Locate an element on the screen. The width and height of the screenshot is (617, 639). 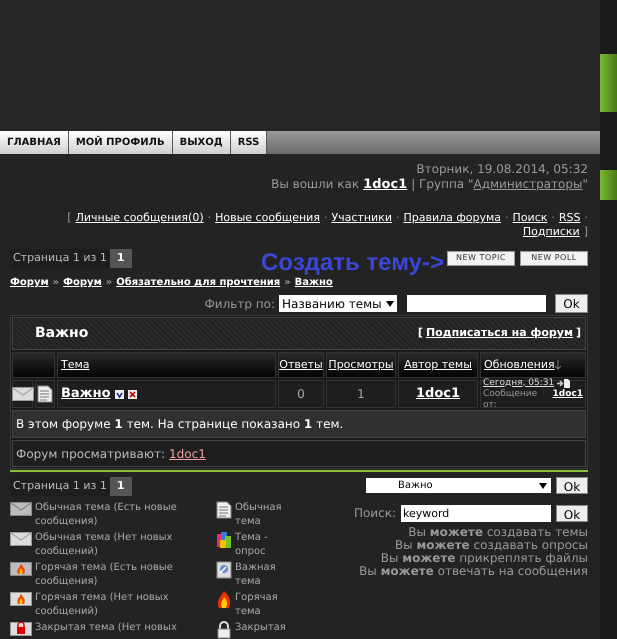
legend-text: Тема - опрос is located at coordinates (252, 545).